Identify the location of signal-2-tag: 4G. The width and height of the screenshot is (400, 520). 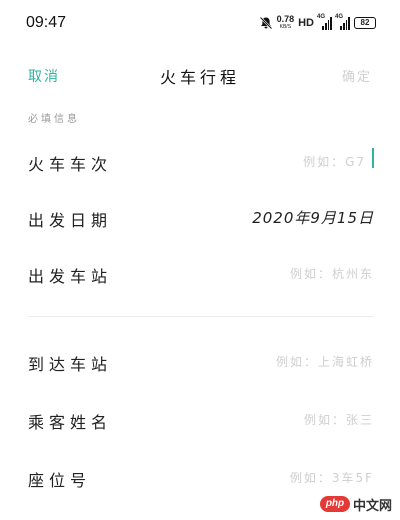
(339, 17).